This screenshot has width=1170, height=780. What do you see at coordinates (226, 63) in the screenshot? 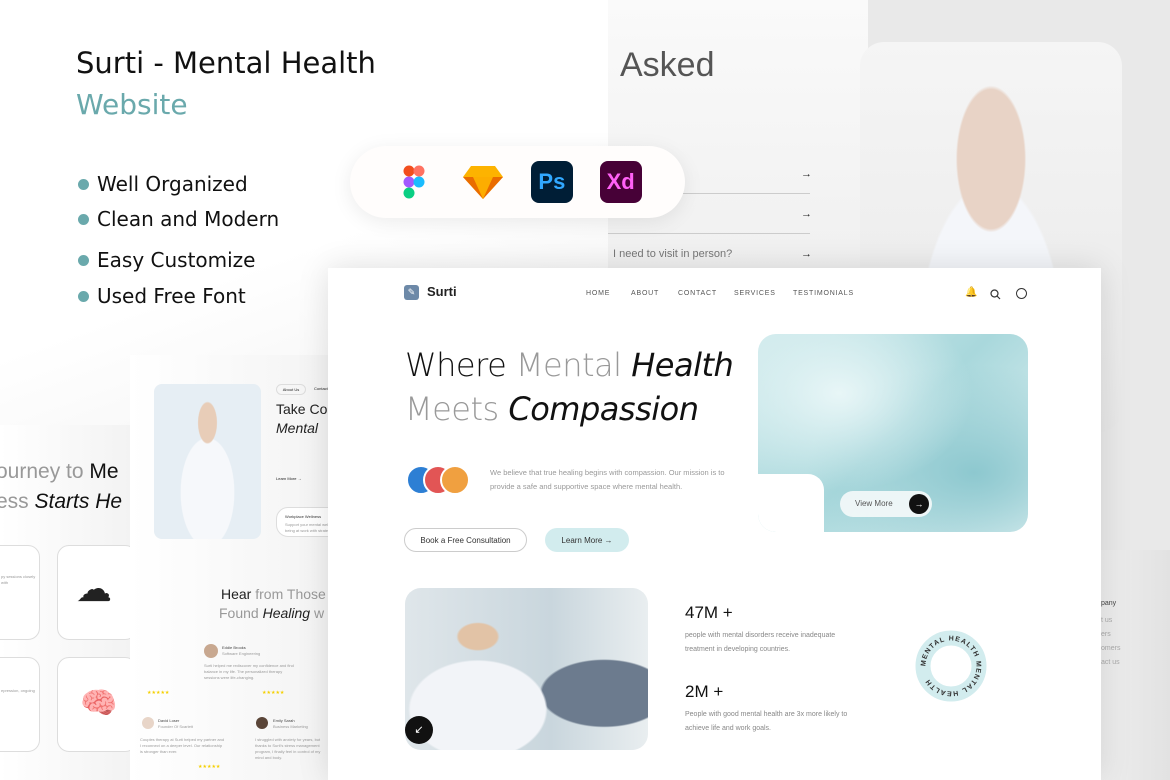
I see `promo-title: Surti - Mental Health` at bounding box center [226, 63].